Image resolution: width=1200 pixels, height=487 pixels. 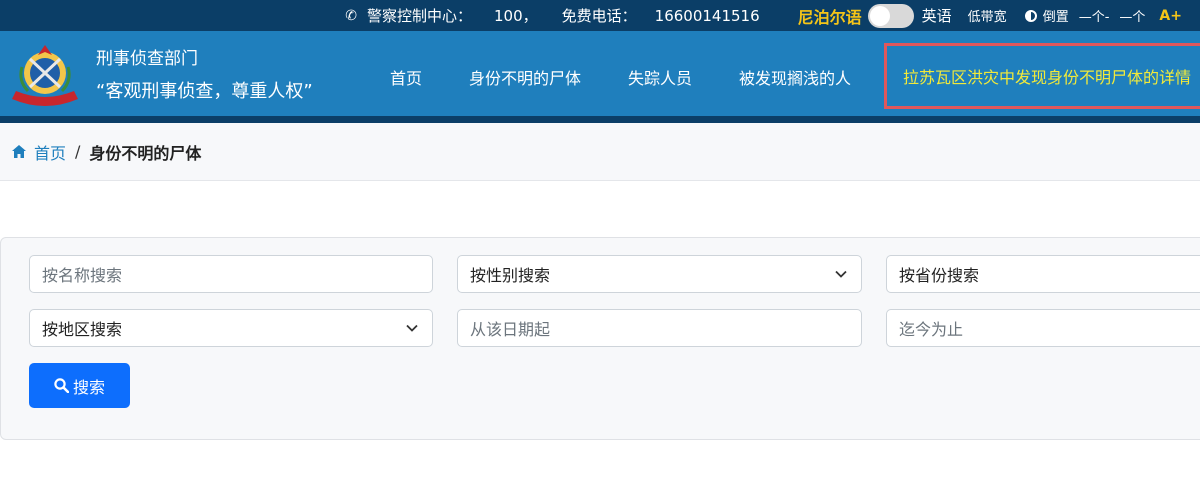 I want to click on nav-item-stranded-persons: 被发现搁浅的人, so click(x=795, y=77).